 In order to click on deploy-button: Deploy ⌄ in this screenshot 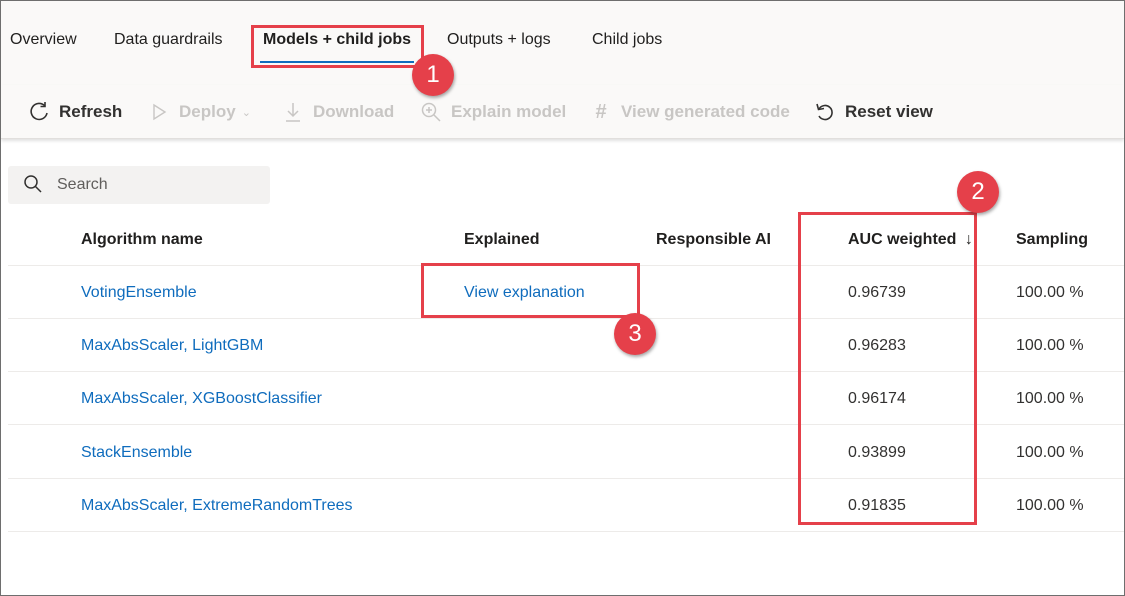, I will do `click(199, 112)`.